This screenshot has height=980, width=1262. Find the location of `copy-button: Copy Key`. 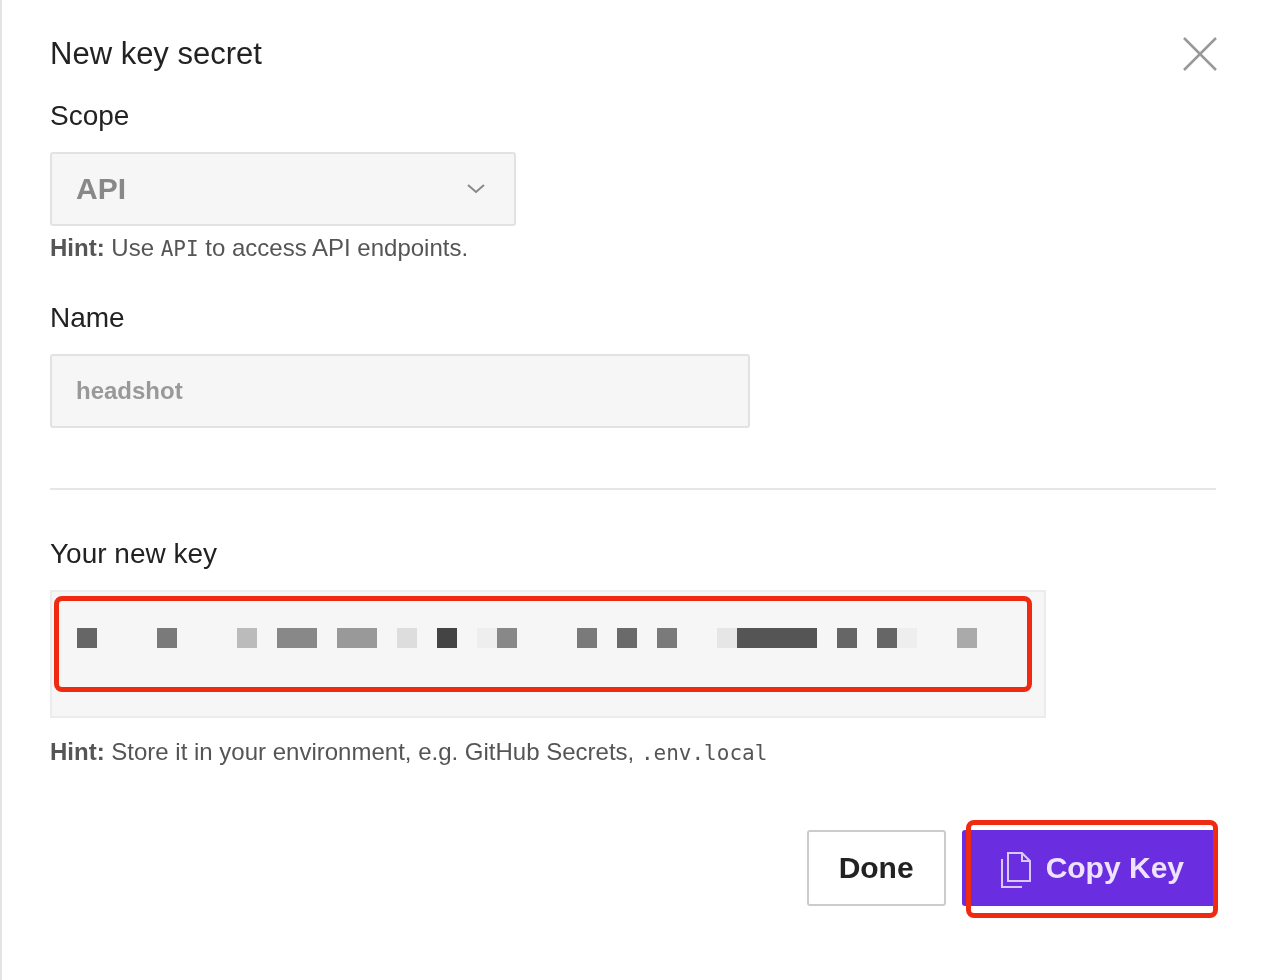

copy-button: Copy Key is located at coordinates (1088, 868).